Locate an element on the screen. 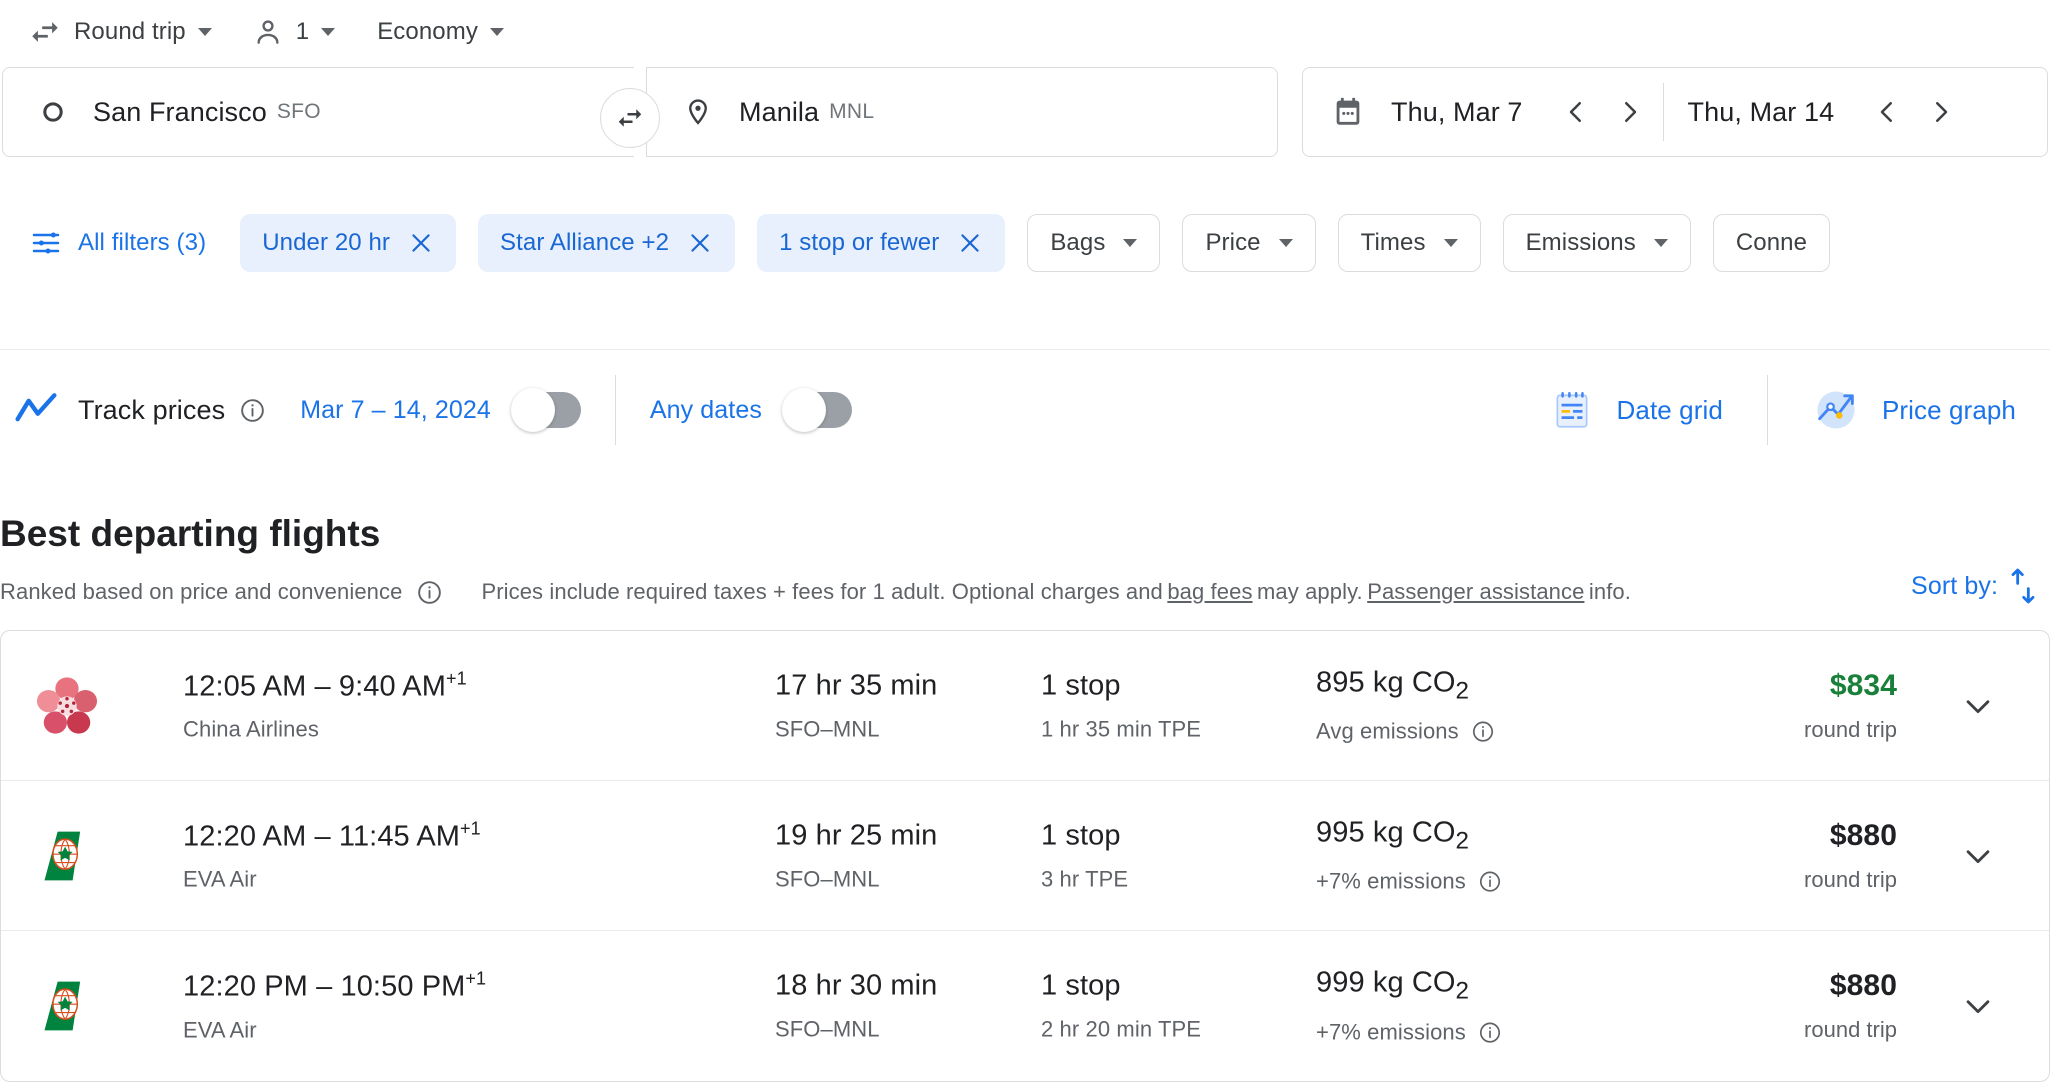  return-date-group: Thu, Mar 14 is located at coordinates (1819, 112).